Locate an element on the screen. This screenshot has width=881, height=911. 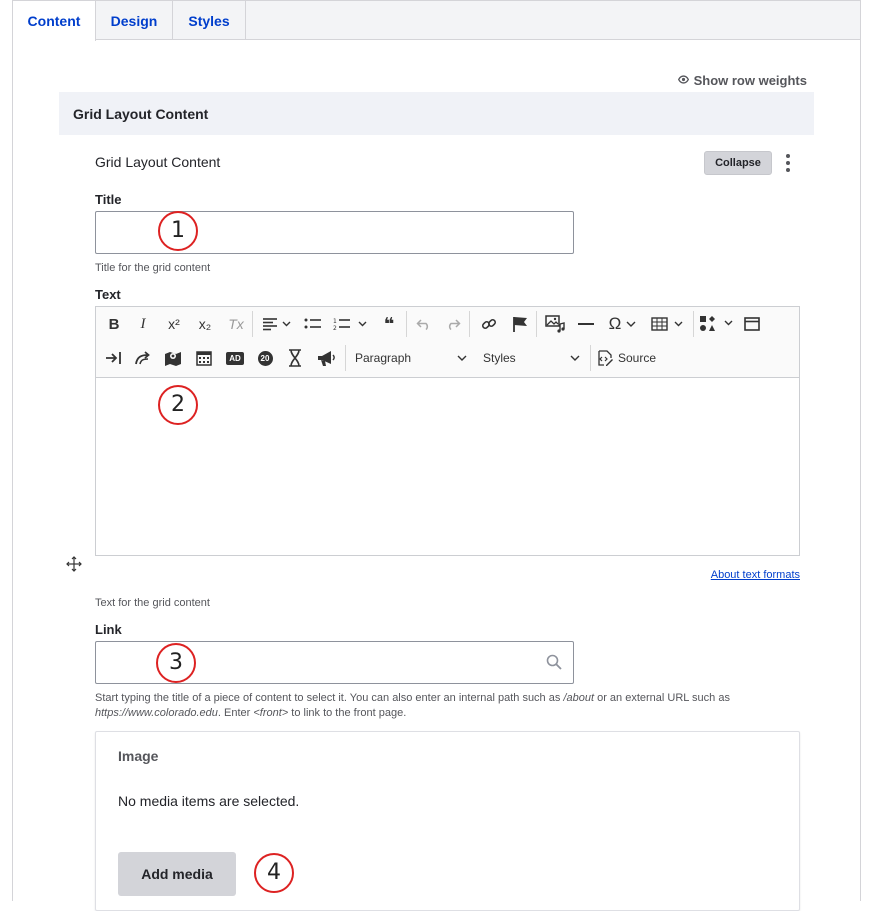
show-row-weights-label: Show row weights is located at coordinates (750, 80).